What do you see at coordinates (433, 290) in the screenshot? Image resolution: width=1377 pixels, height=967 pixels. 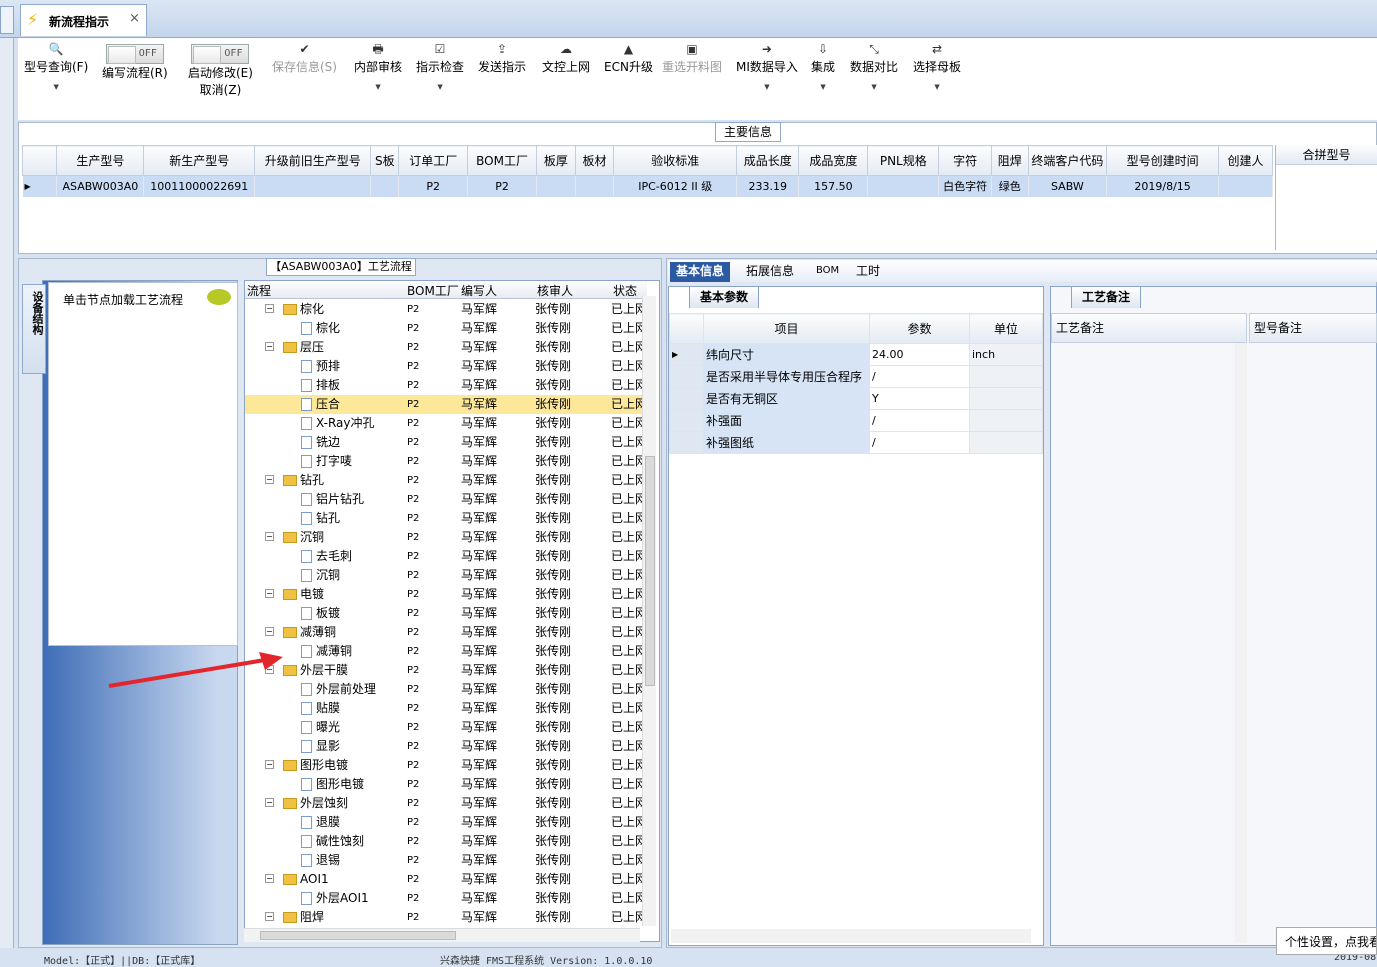 I see `col-bom-factory: BOM工厂` at bounding box center [433, 290].